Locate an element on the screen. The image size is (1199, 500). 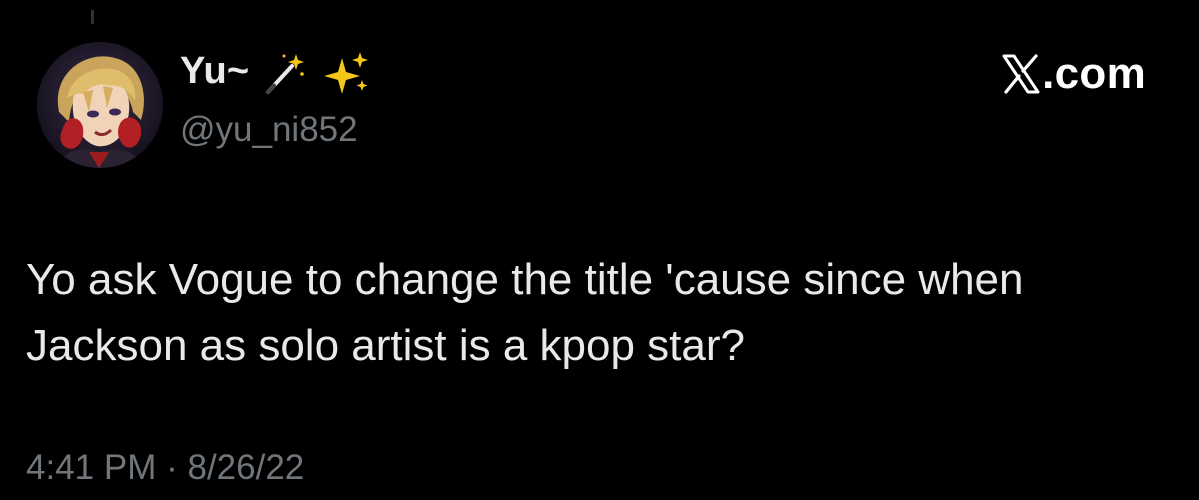
tweet-time: 4:41 PM is located at coordinates (91, 467).